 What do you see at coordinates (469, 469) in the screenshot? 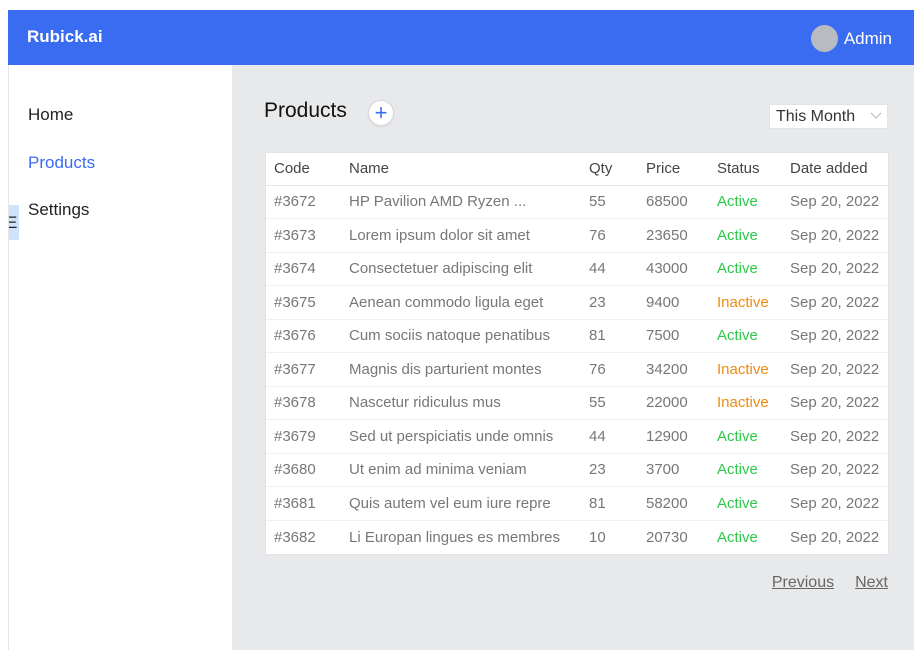
I see `cell-name: Ut enim ad minima veniam` at bounding box center [469, 469].